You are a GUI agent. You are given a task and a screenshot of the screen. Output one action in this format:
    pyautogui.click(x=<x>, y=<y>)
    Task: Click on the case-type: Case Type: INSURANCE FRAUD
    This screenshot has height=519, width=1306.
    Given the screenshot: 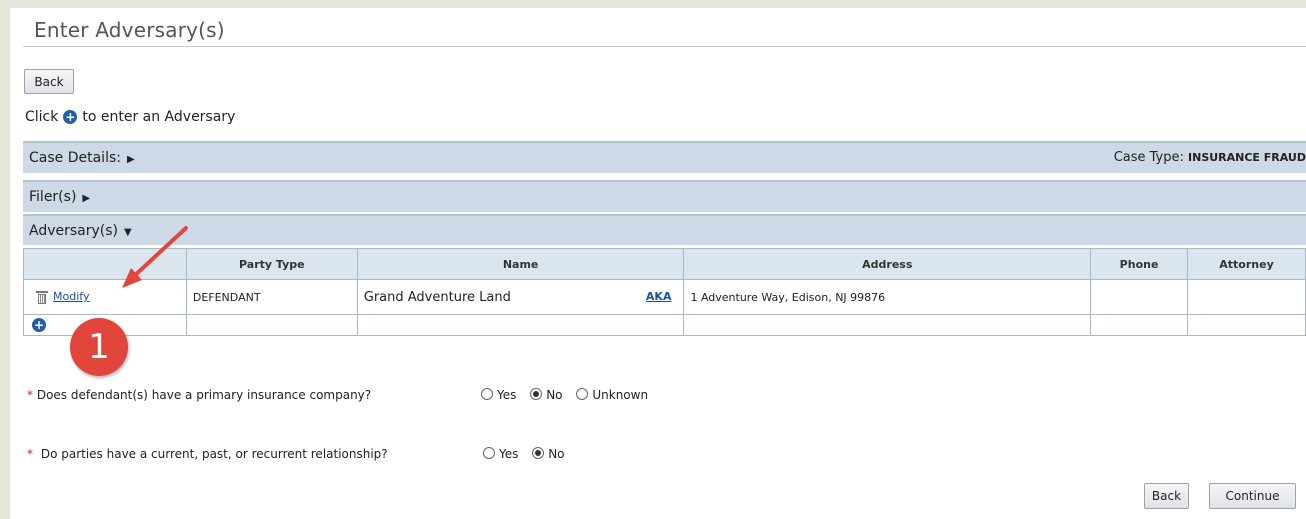 What is the action you would take?
    pyautogui.click(x=1210, y=157)
    